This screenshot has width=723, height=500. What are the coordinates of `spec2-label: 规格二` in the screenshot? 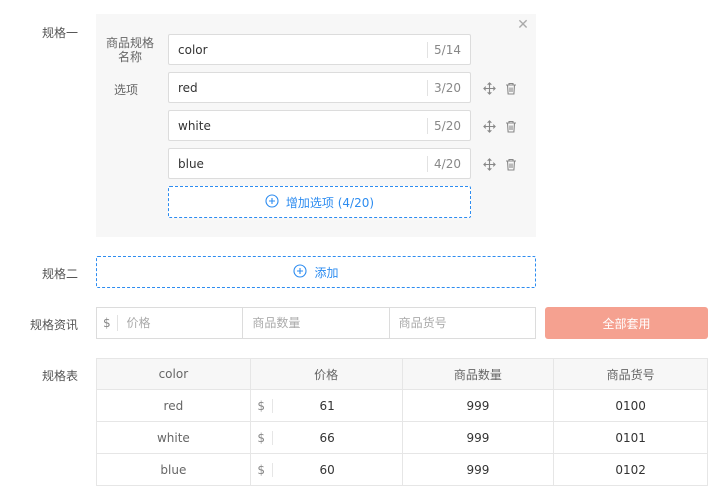 It's located at (59, 274).